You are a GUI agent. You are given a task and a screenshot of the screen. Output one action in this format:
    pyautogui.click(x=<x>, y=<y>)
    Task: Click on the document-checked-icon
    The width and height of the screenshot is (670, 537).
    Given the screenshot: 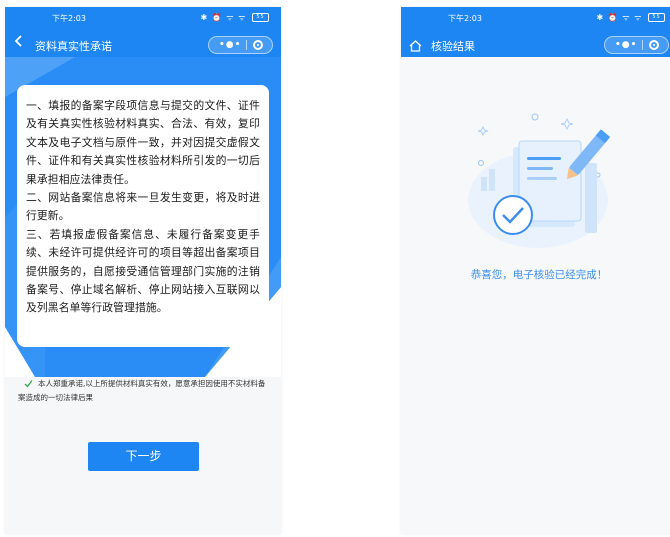 What is the action you would take?
    pyautogui.click(x=539, y=180)
    